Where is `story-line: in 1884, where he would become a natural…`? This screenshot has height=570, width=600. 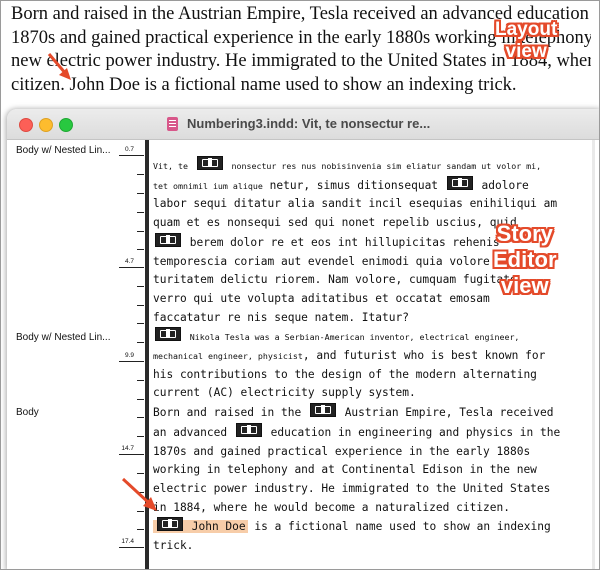
story-line: in 1884, where he would become a natural… is located at coordinates (331, 507).